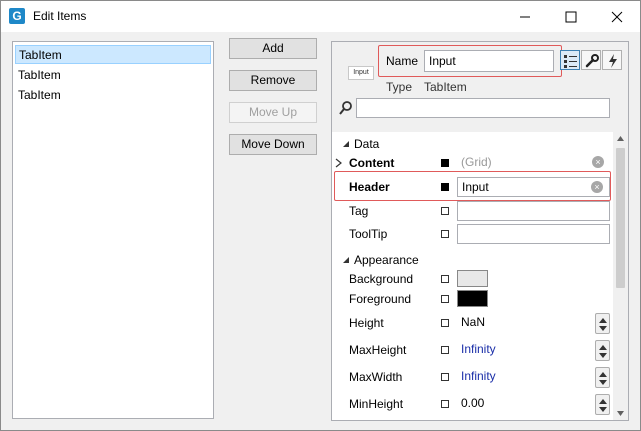  What do you see at coordinates (361, 73) in the screenshot?
I see `item-preview: Input` at bounding box center [361, 73].